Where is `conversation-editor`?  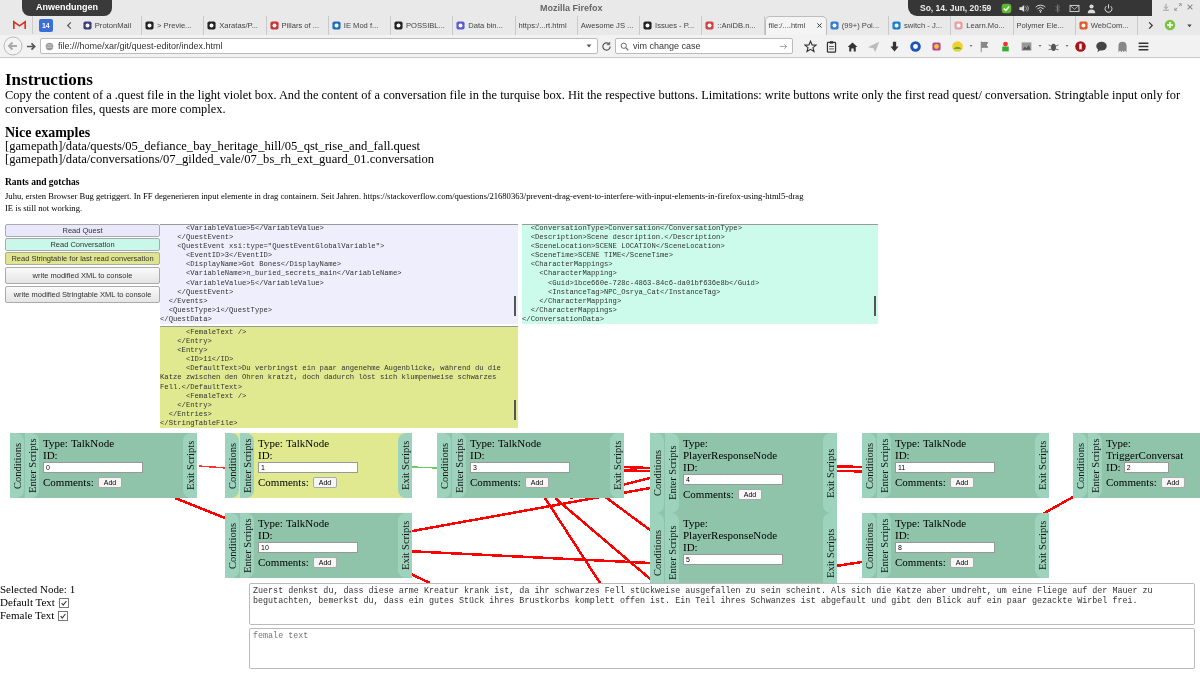 conversation-editor is located at coordinates (700, 274).